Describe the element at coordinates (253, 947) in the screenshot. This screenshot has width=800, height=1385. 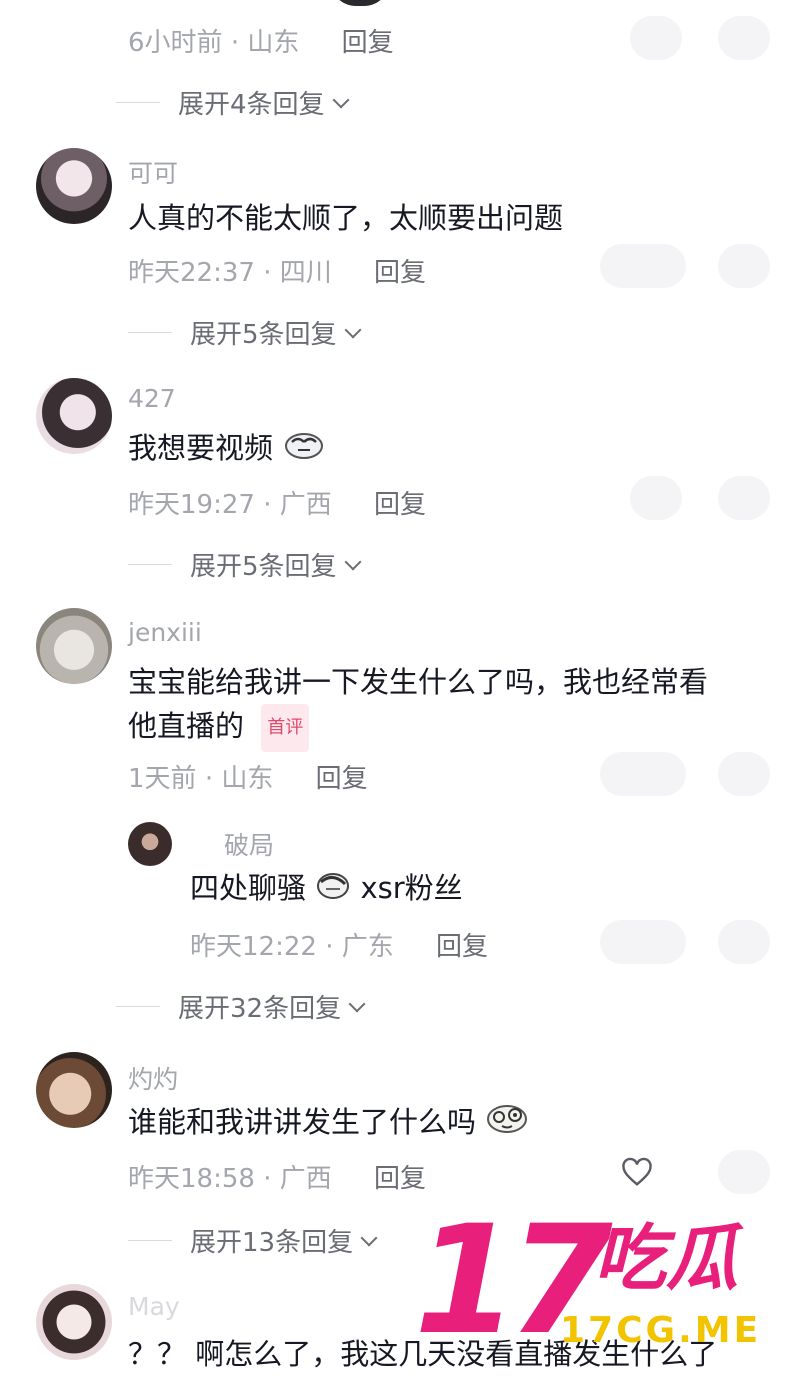
I see `reply-time: 昨天12:22` at that location.